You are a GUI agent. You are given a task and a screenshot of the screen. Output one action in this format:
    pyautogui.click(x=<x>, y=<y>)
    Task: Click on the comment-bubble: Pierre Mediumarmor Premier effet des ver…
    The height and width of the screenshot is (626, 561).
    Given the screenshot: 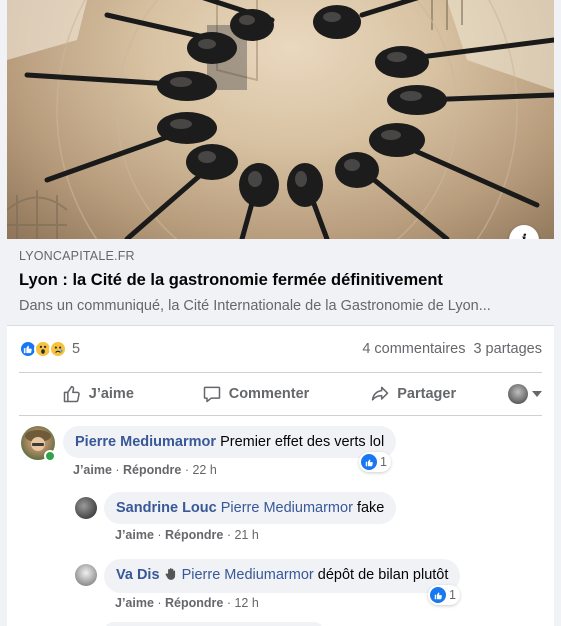 What is the action you would take?
    pyautogui.click(x=230, y=442)
    